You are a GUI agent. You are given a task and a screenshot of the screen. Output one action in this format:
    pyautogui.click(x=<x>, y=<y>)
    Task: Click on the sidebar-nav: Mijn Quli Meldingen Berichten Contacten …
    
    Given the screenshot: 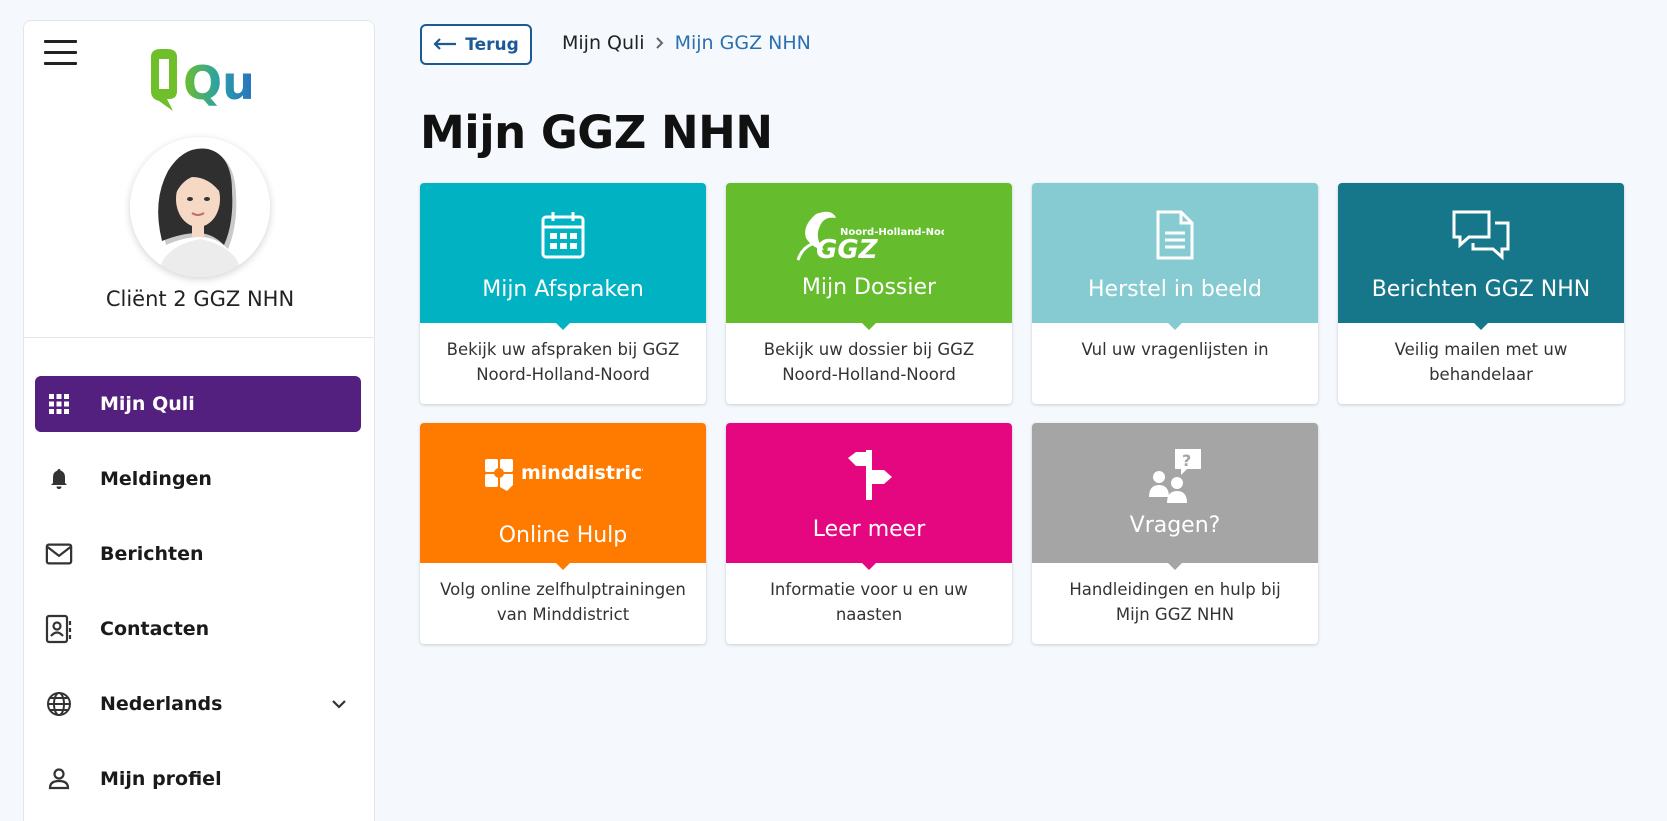 What is the action you would take?
    pyautogui.click(x=198, y=598)
    